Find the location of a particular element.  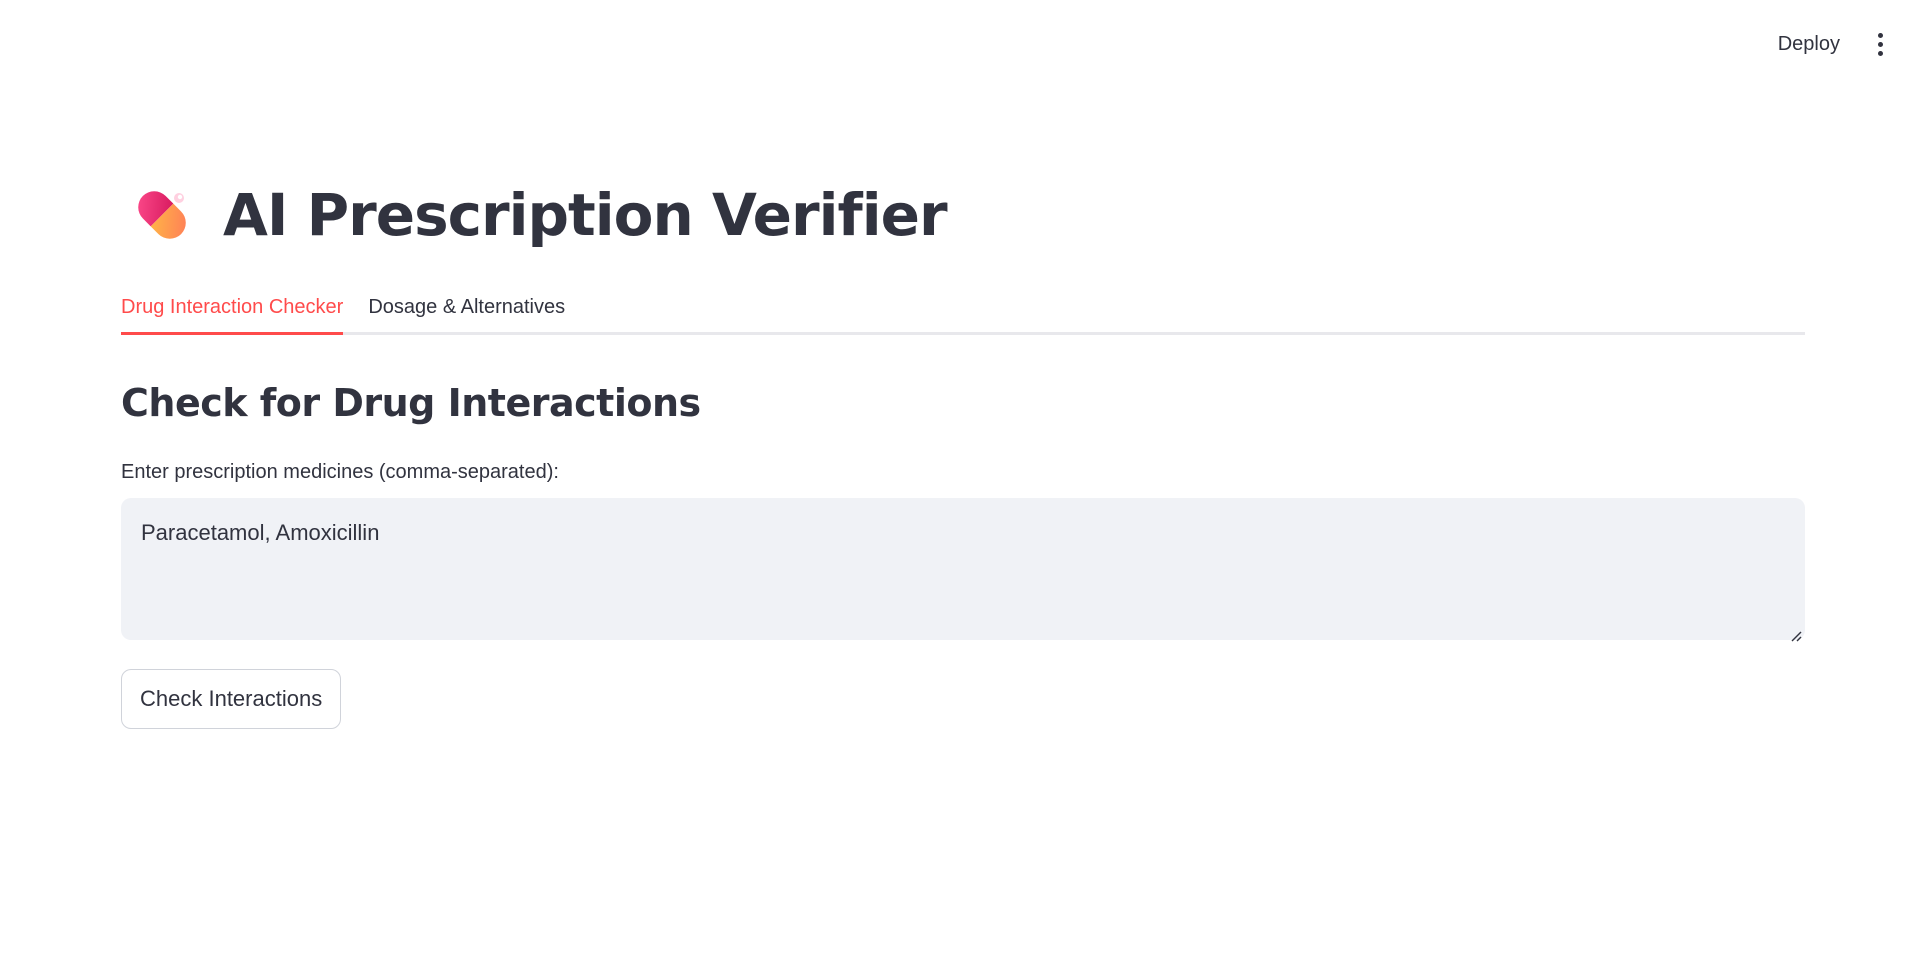

pill-icon is located at coordinates (162, 215).